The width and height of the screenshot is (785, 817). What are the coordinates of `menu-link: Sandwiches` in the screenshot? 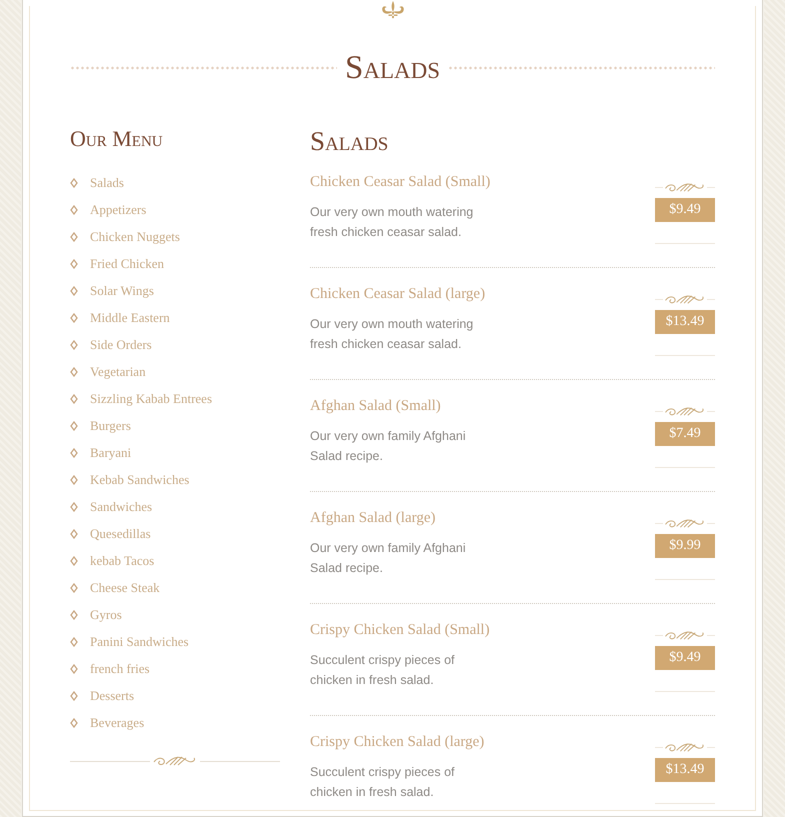 It's located at (121, 506).